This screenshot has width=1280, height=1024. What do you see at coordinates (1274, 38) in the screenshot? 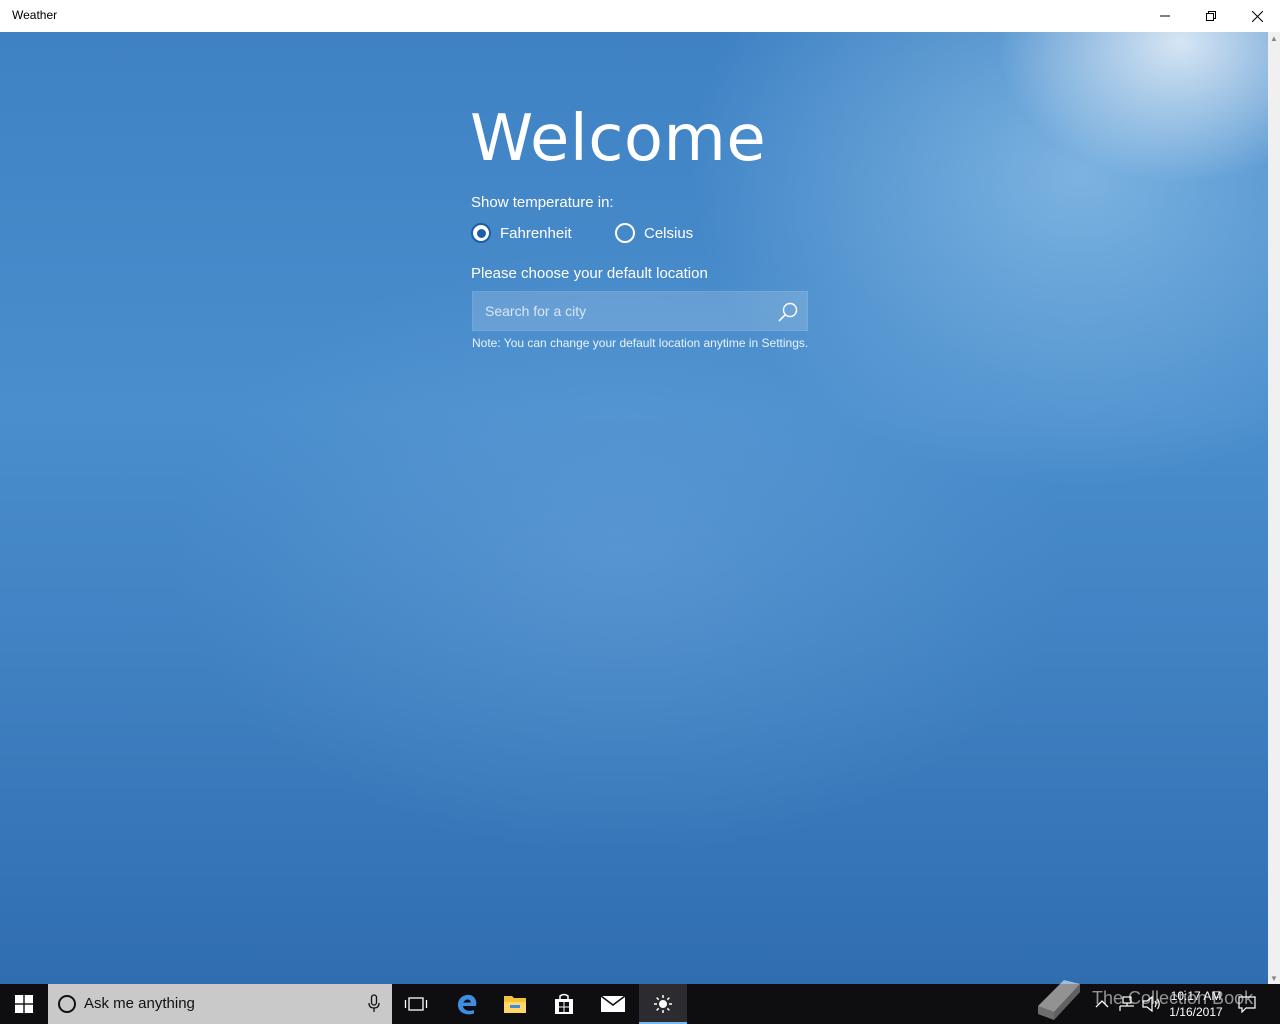
I see `scroll-up-icon: ▲` at bounding box center [1274, 38].